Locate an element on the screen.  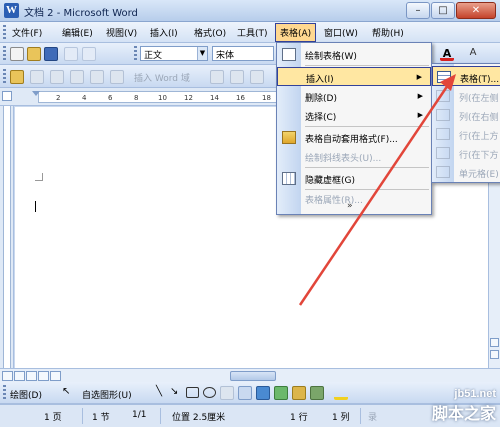
watermark-name: 脚本之家 is located at coordinates (463, 413).